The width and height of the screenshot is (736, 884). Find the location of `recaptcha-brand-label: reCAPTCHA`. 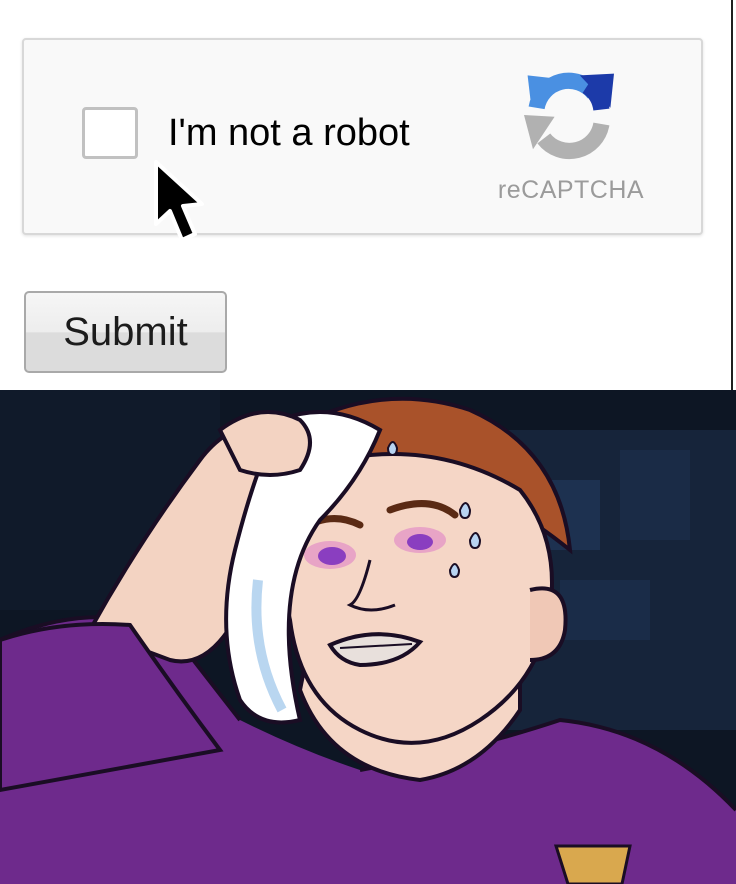

recaptcha-brand-label: reCAPTCHA is located at coordinates (571, 190).